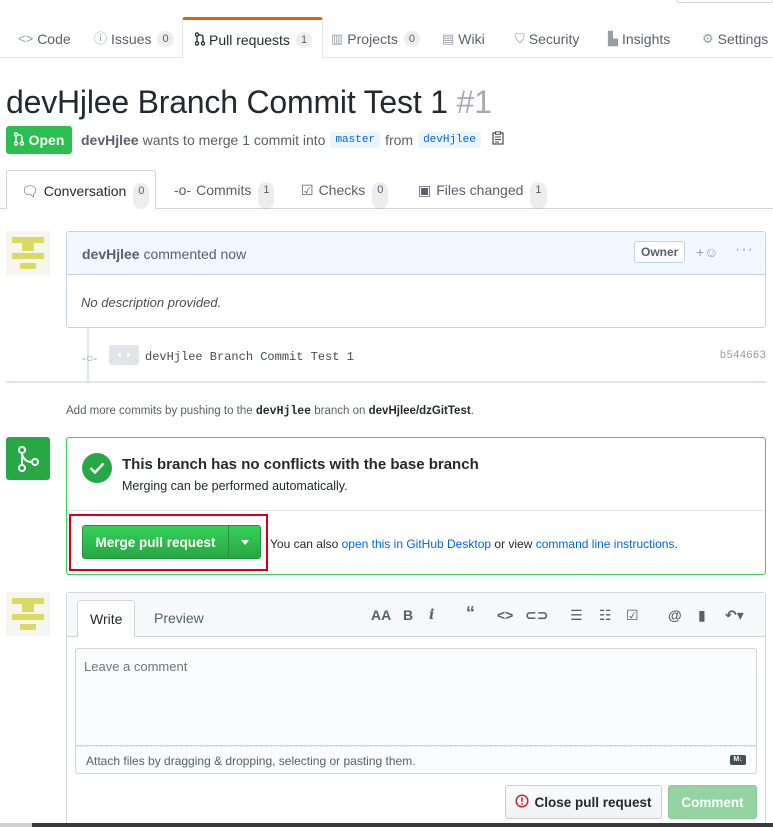  I want to click on commit-message: devHjlee Branch Commit Test 1, so click(249, 357).